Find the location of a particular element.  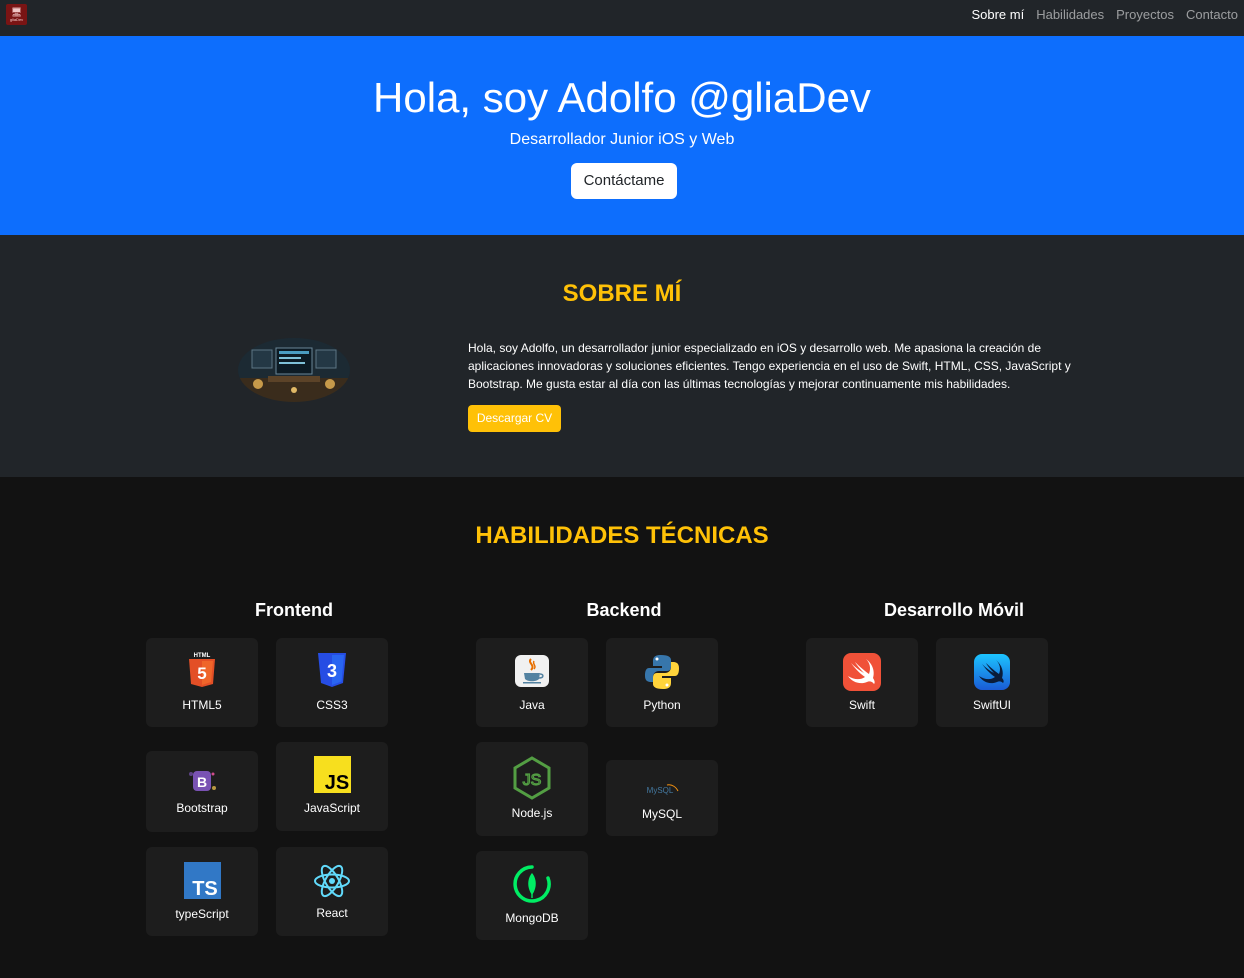

css3-icon: 3 is located at coordinates (332, 670).